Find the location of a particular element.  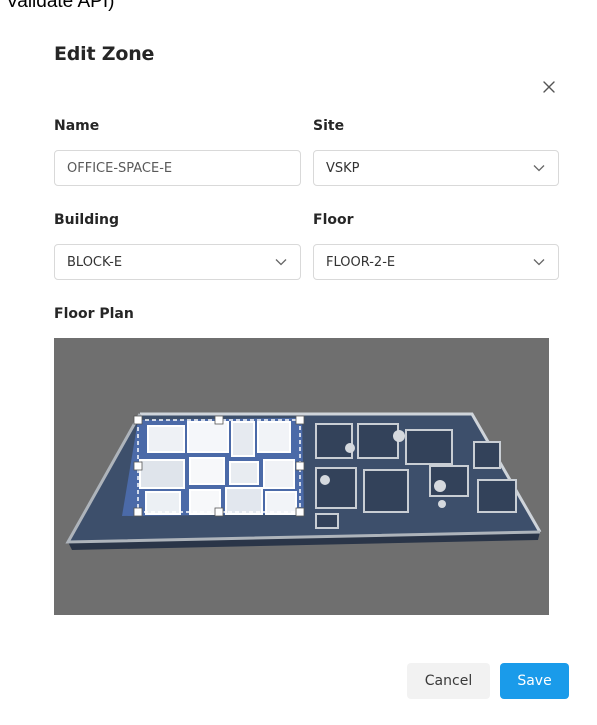

building-selected-value: BLOCK-E is located at coordinates (95, 262).